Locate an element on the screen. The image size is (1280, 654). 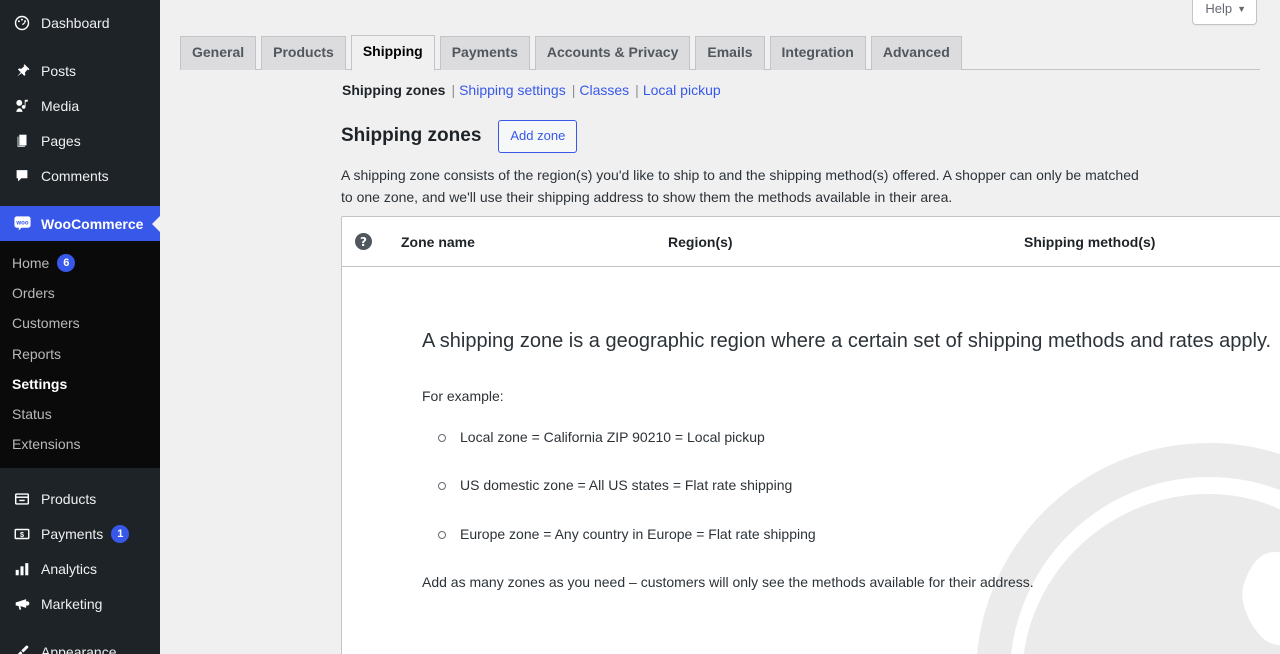
tab-emails: Emails is located at coordinates (730, 53).